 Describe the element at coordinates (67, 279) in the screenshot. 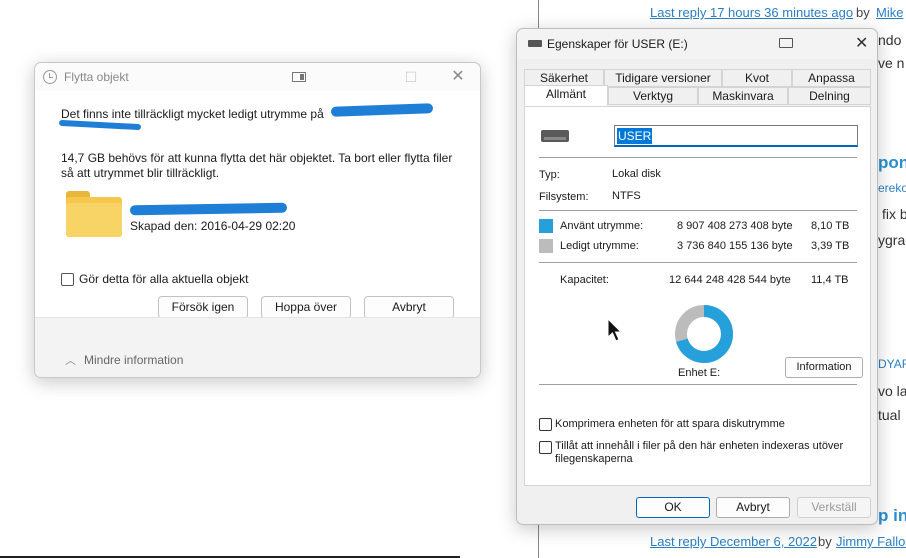

I see `apply-all-checkbox` at that location.